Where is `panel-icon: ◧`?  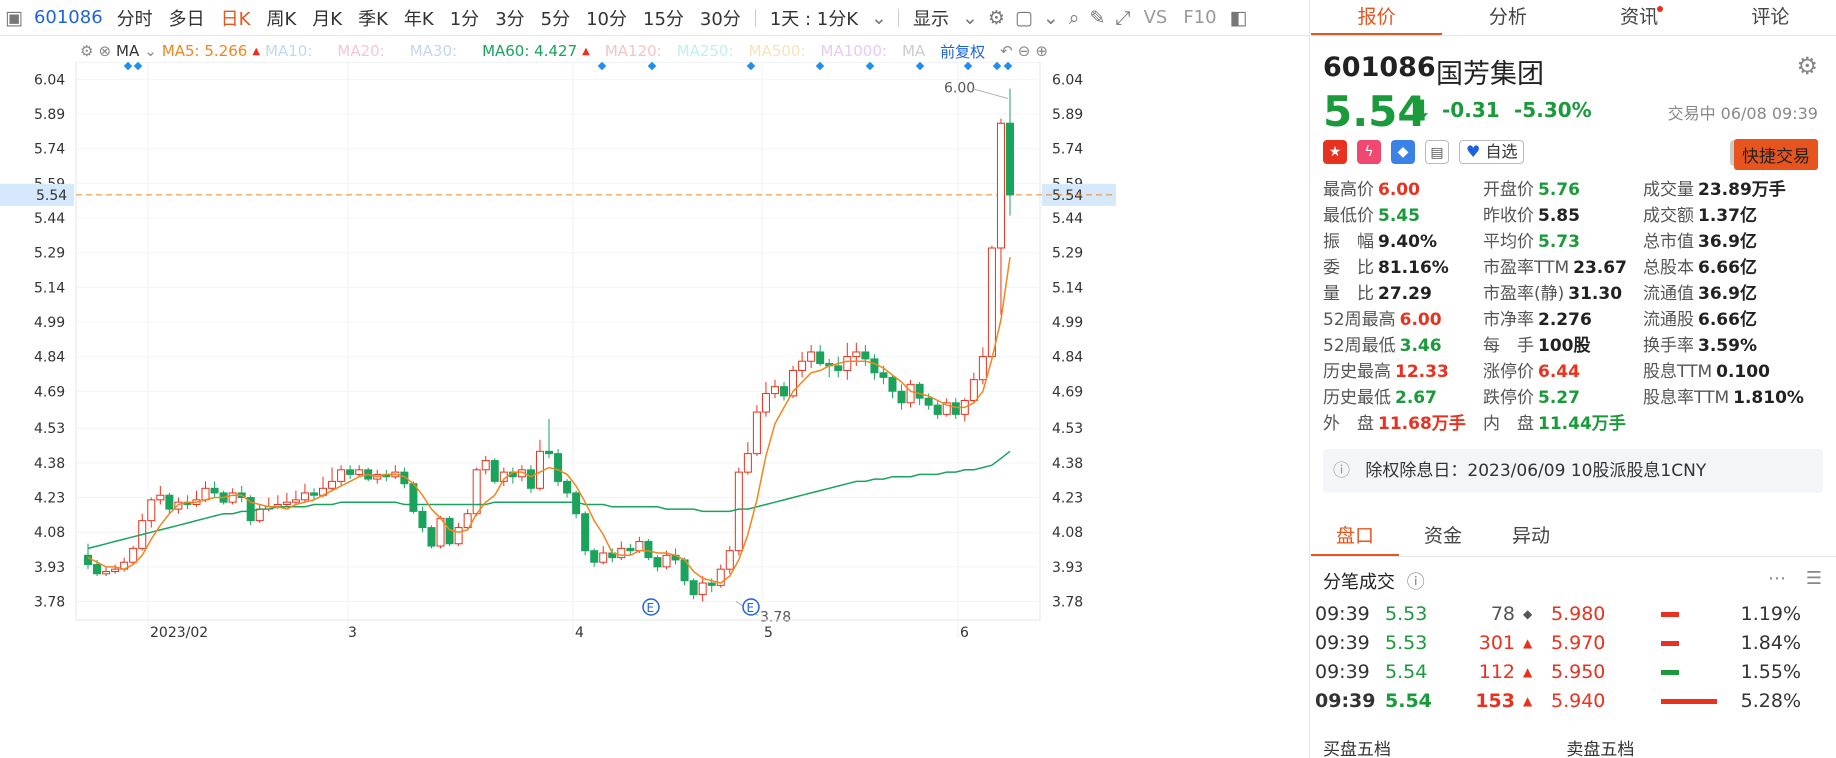
panel-icon: ◧ is located at coordinates (1239, 18).